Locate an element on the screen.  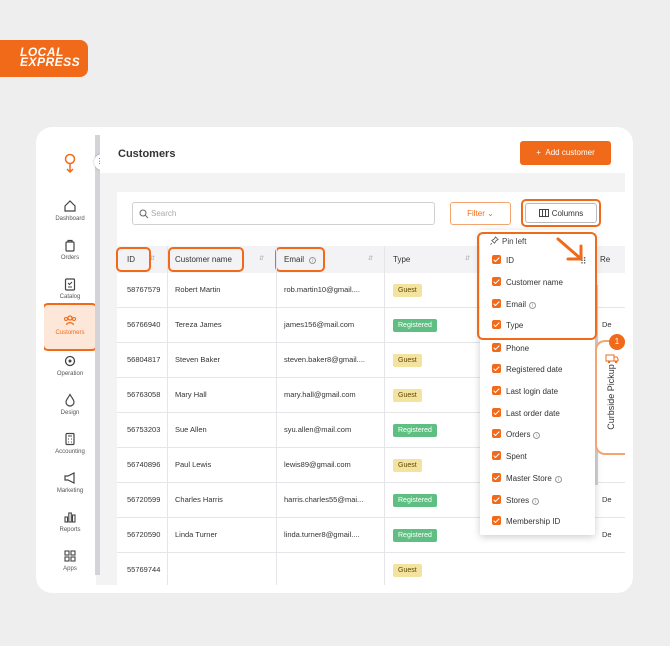
chevron-down-icon: ⌄ is located at coordinates (490, 213).